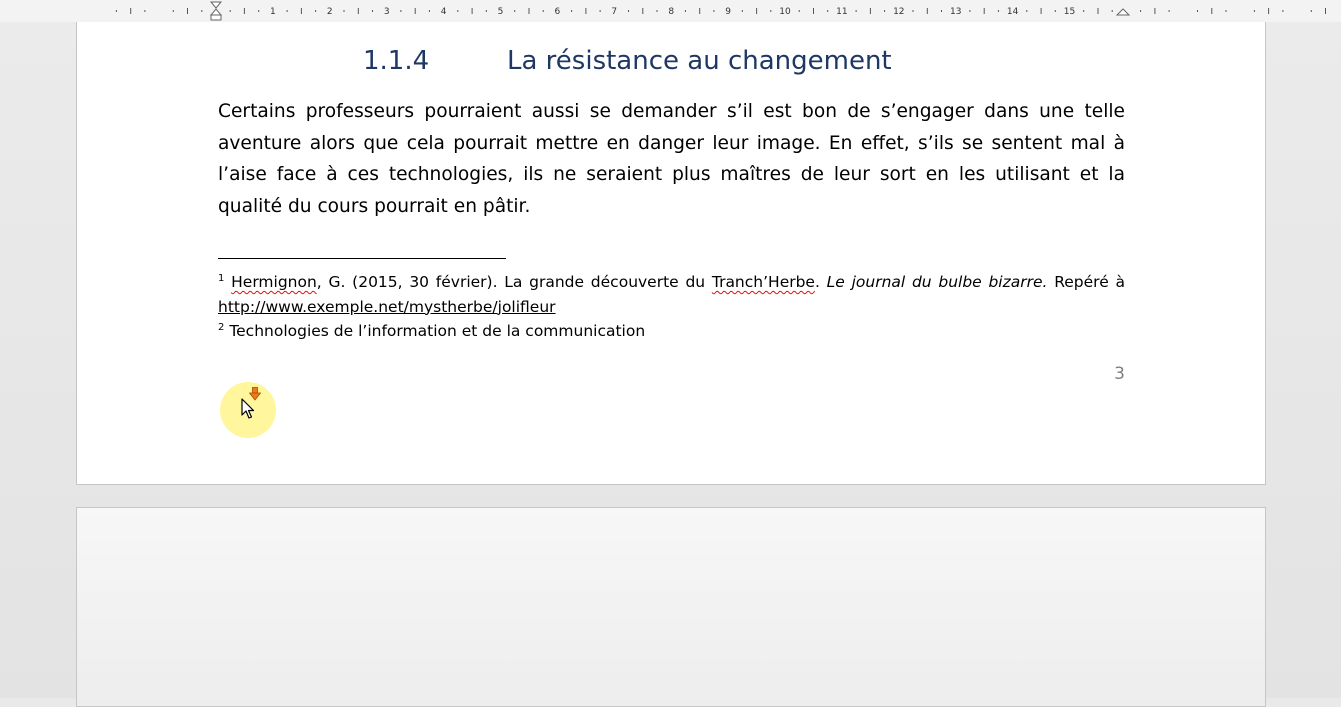  What do you see at coordinates (614, 12) in the screenshot?
I see `ruler-label: 7` at bounding box center [614, 12].